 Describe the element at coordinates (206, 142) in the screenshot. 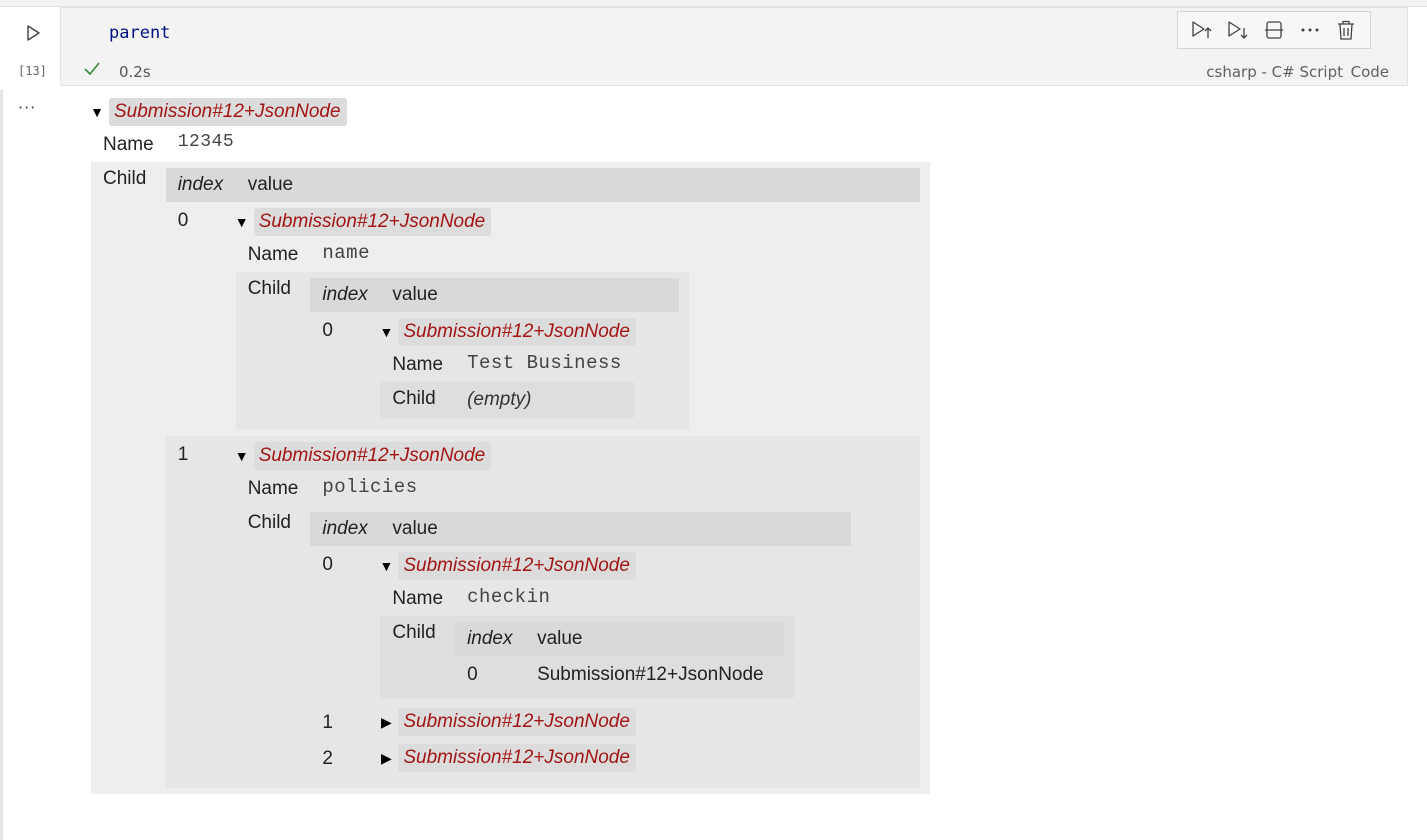

I see `property-name-value: 12345` at that location.